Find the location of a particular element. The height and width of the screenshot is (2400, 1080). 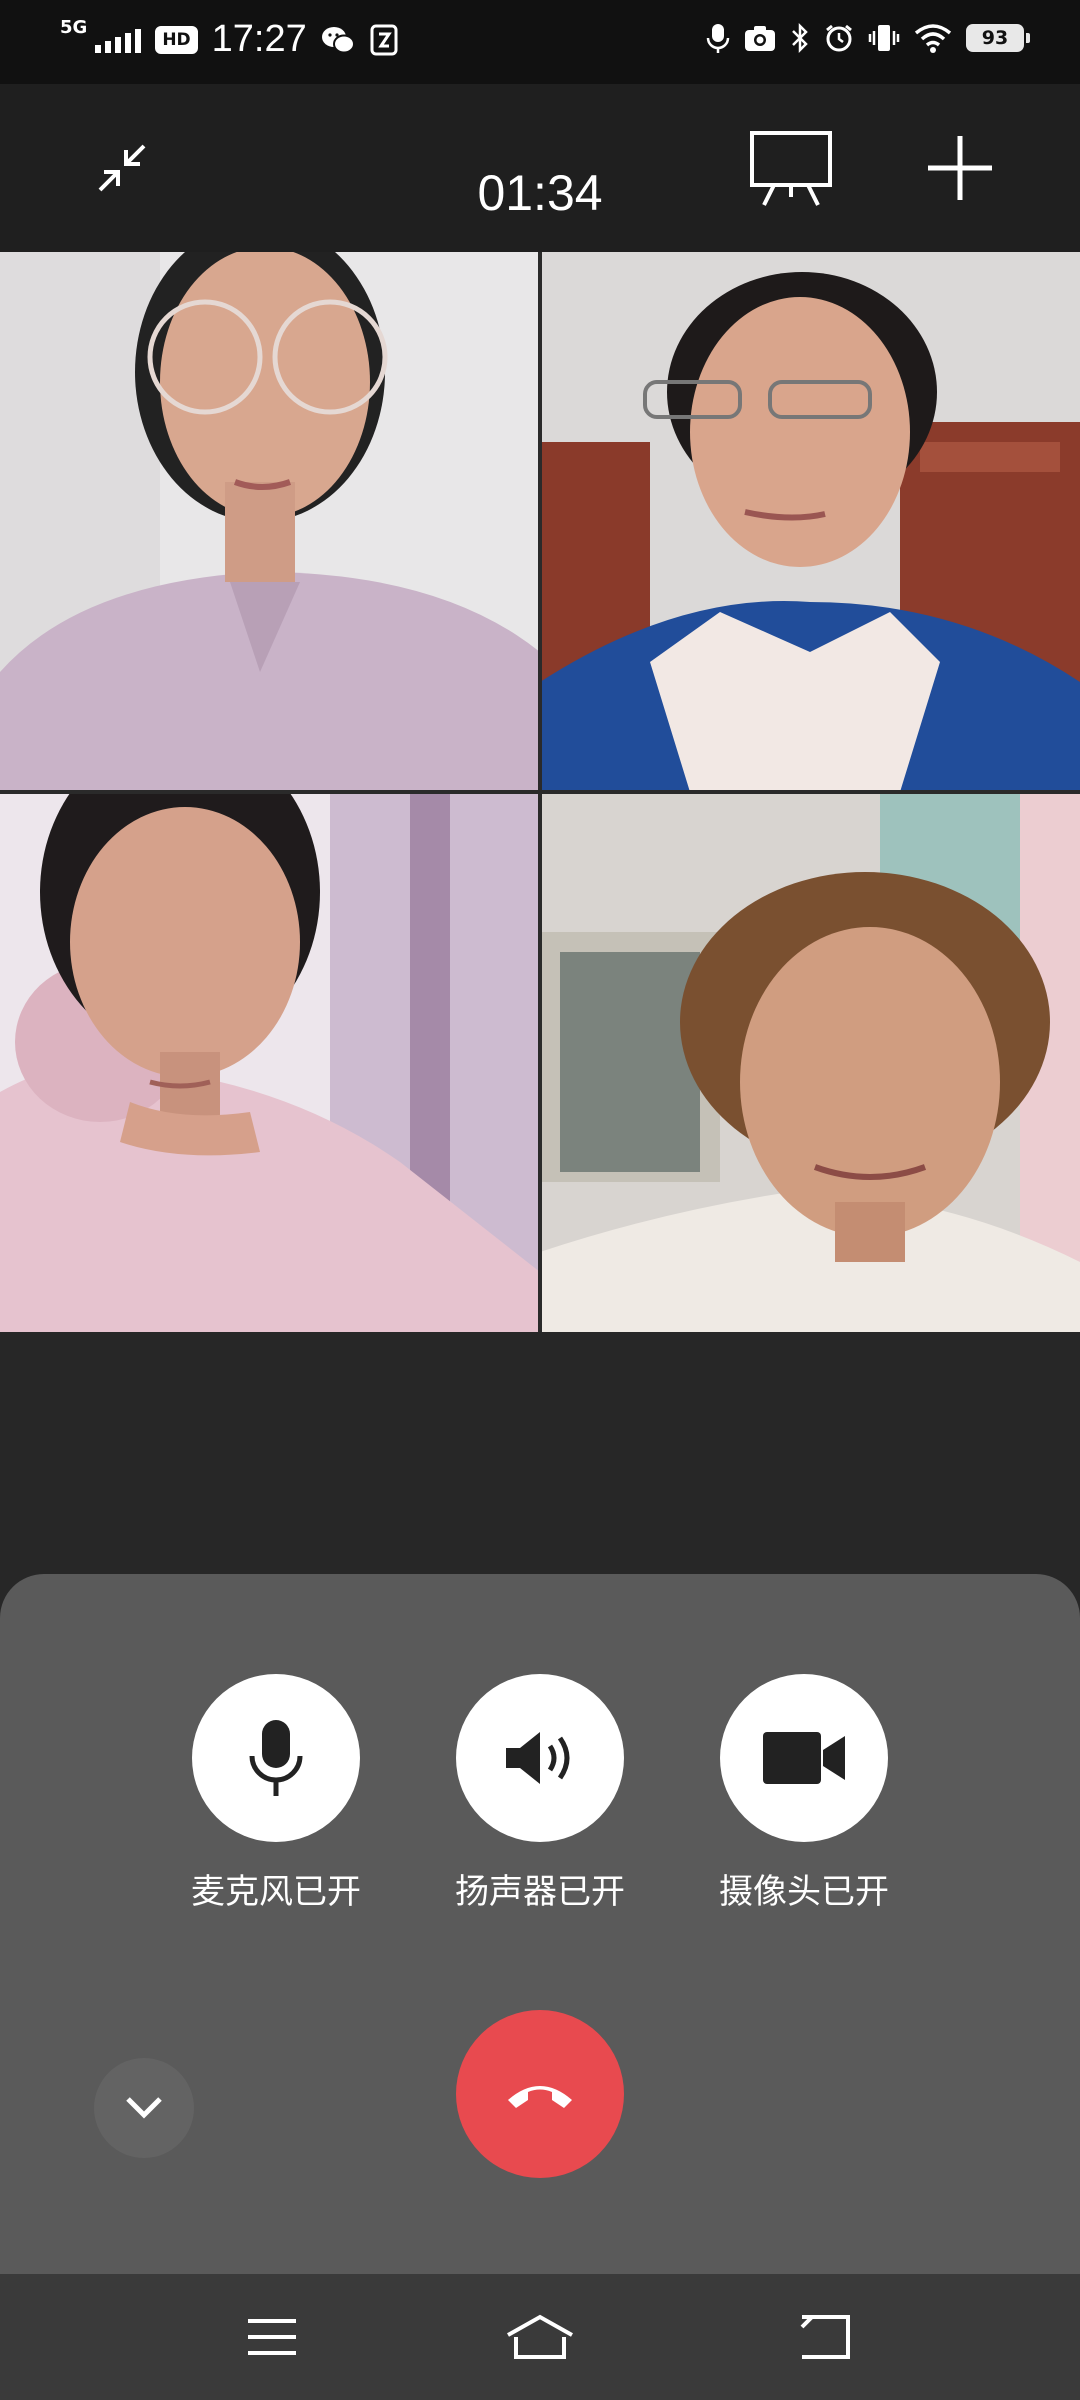

home-icon is located at coordinates (540, 2336).